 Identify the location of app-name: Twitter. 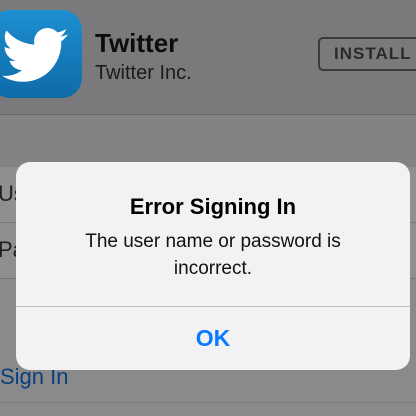
(137, 43).